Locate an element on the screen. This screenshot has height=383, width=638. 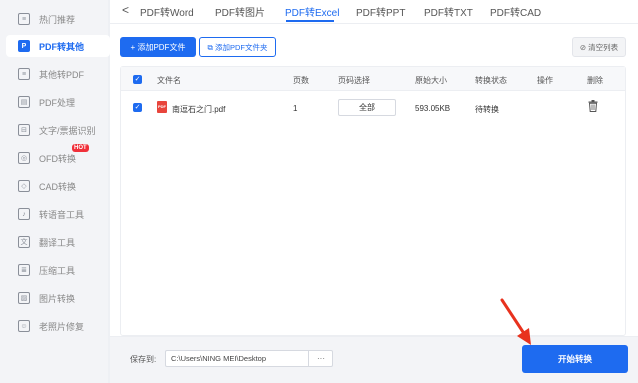
sidebar-item-pdf-process: ▤ PDF处理 is located at coordinates (58, 102).